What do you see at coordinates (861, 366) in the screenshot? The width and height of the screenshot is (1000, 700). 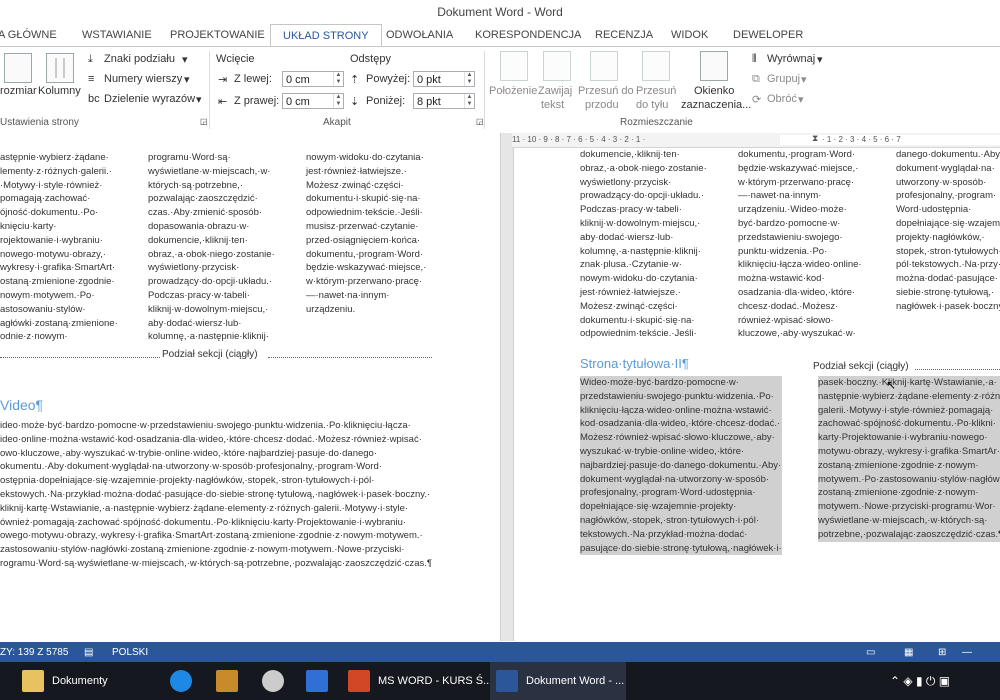 I see `section-break-label-right: Podział sekcji (ciągły)` at bounding box center [861, 366].